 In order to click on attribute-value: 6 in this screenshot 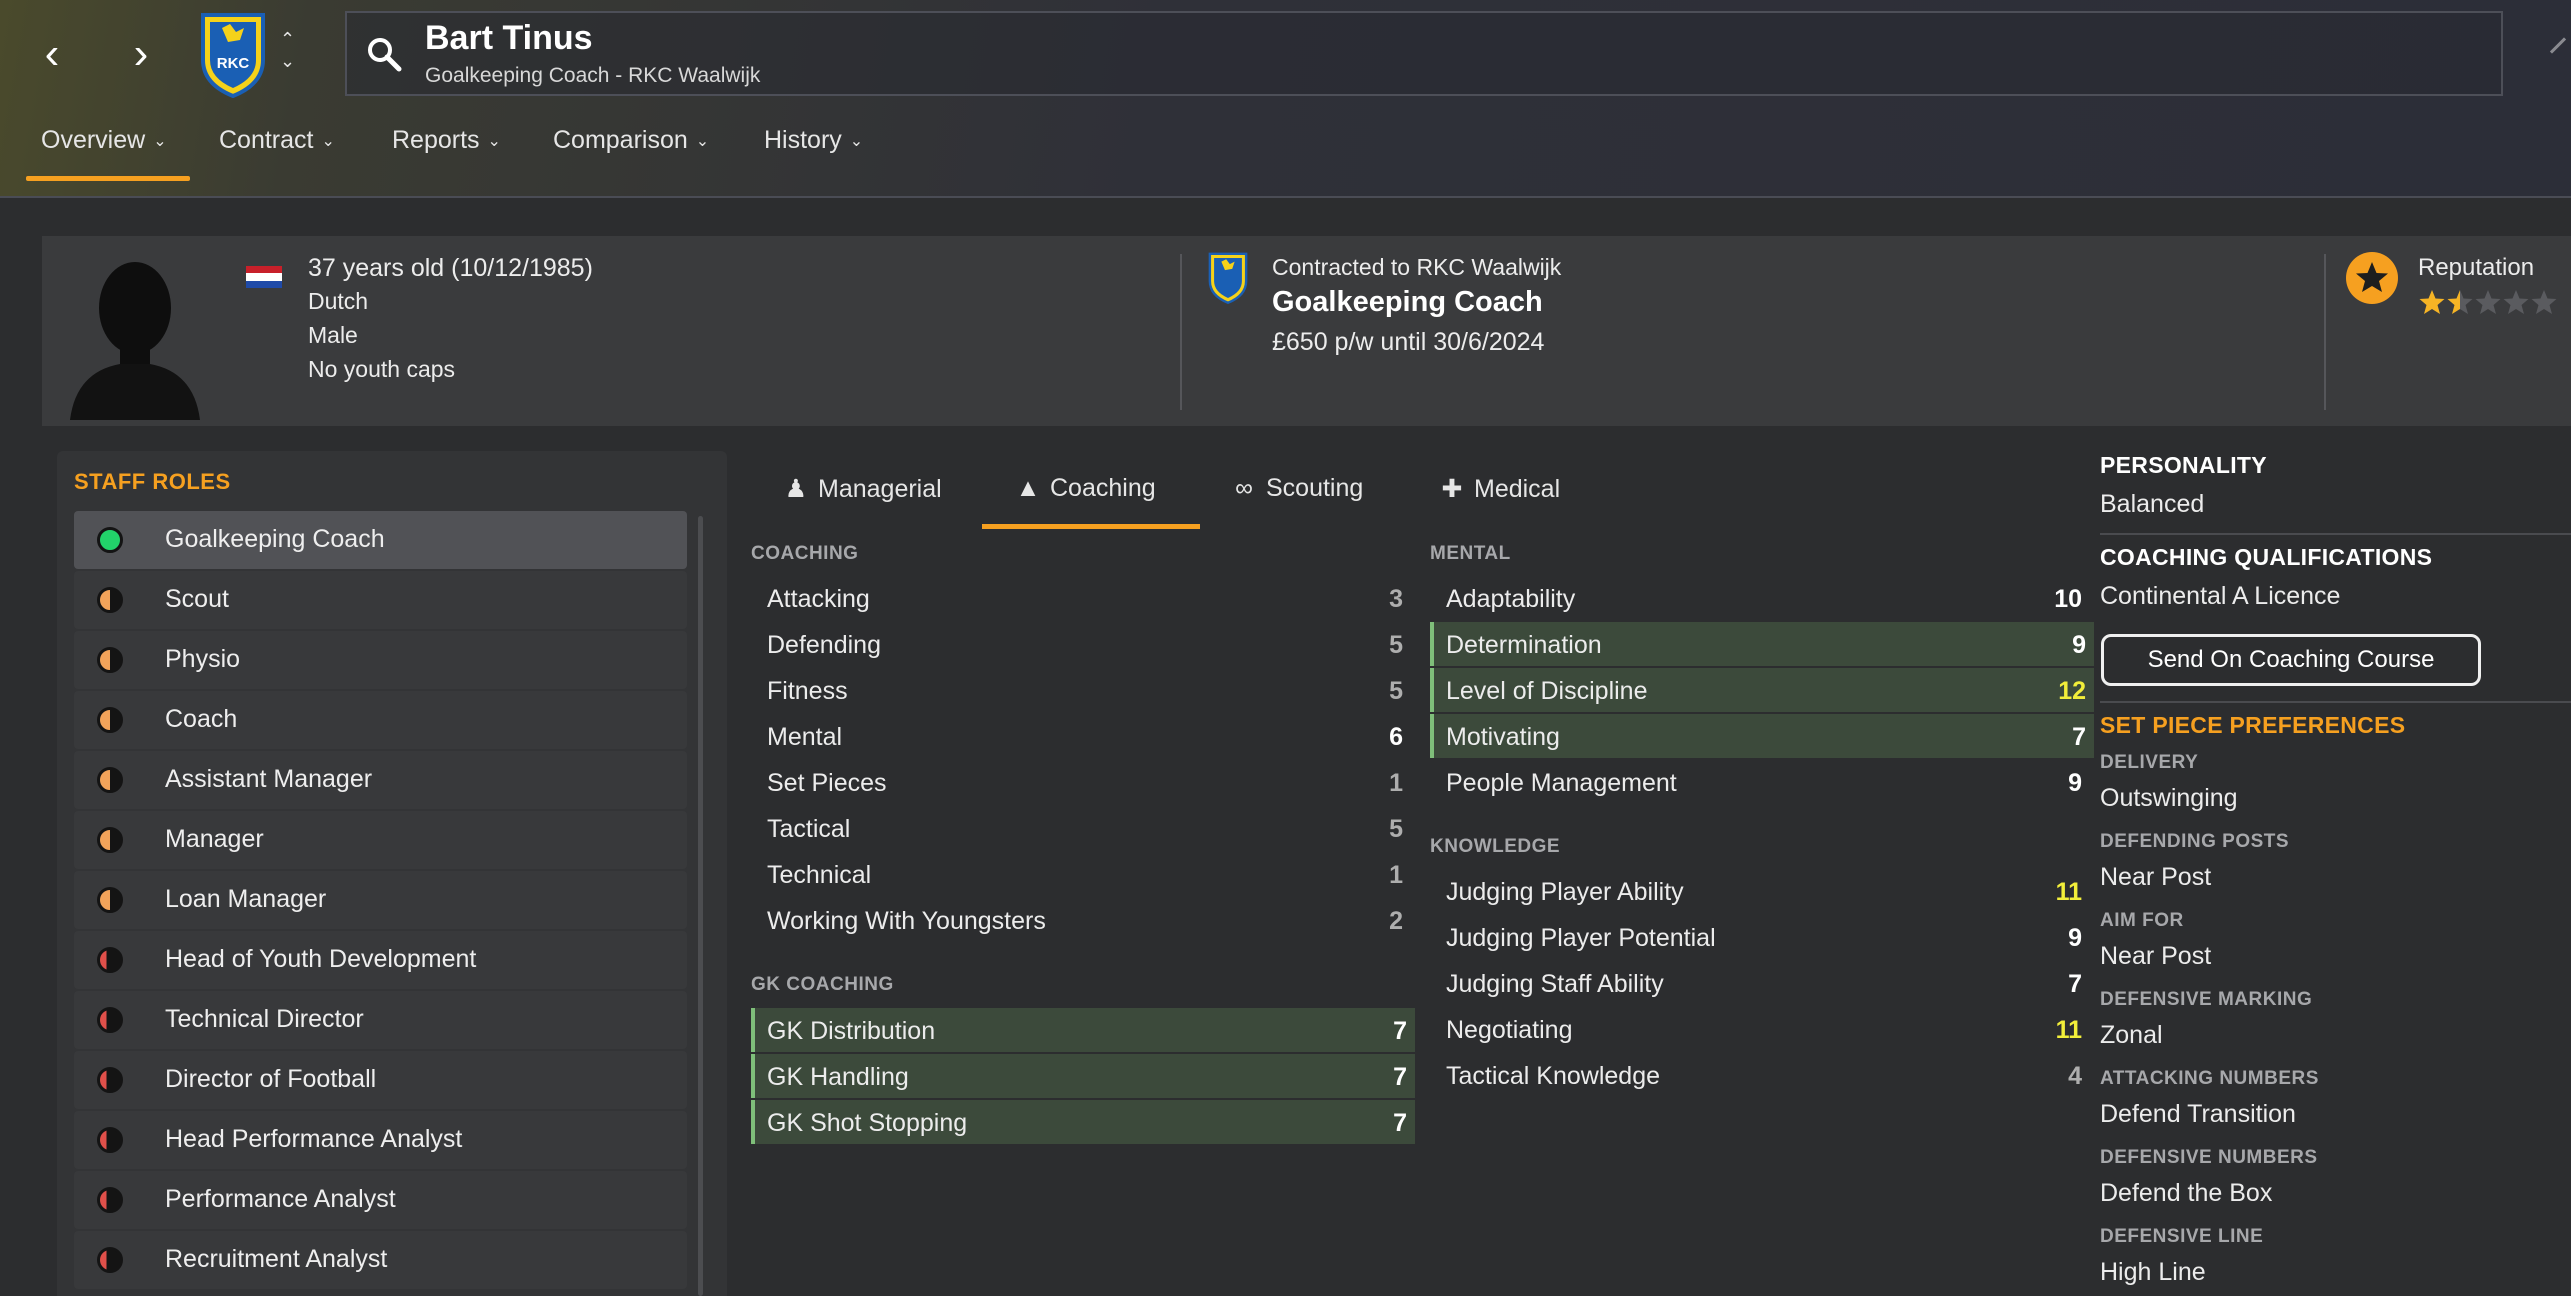, I will do `click(1396, 737)`.